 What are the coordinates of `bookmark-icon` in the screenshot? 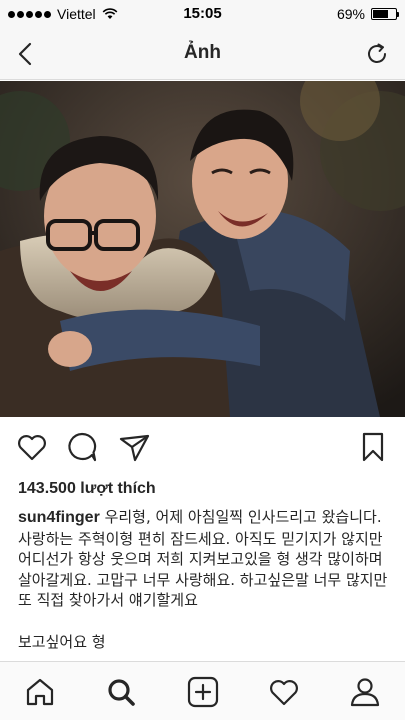 It's located at (373, 447).